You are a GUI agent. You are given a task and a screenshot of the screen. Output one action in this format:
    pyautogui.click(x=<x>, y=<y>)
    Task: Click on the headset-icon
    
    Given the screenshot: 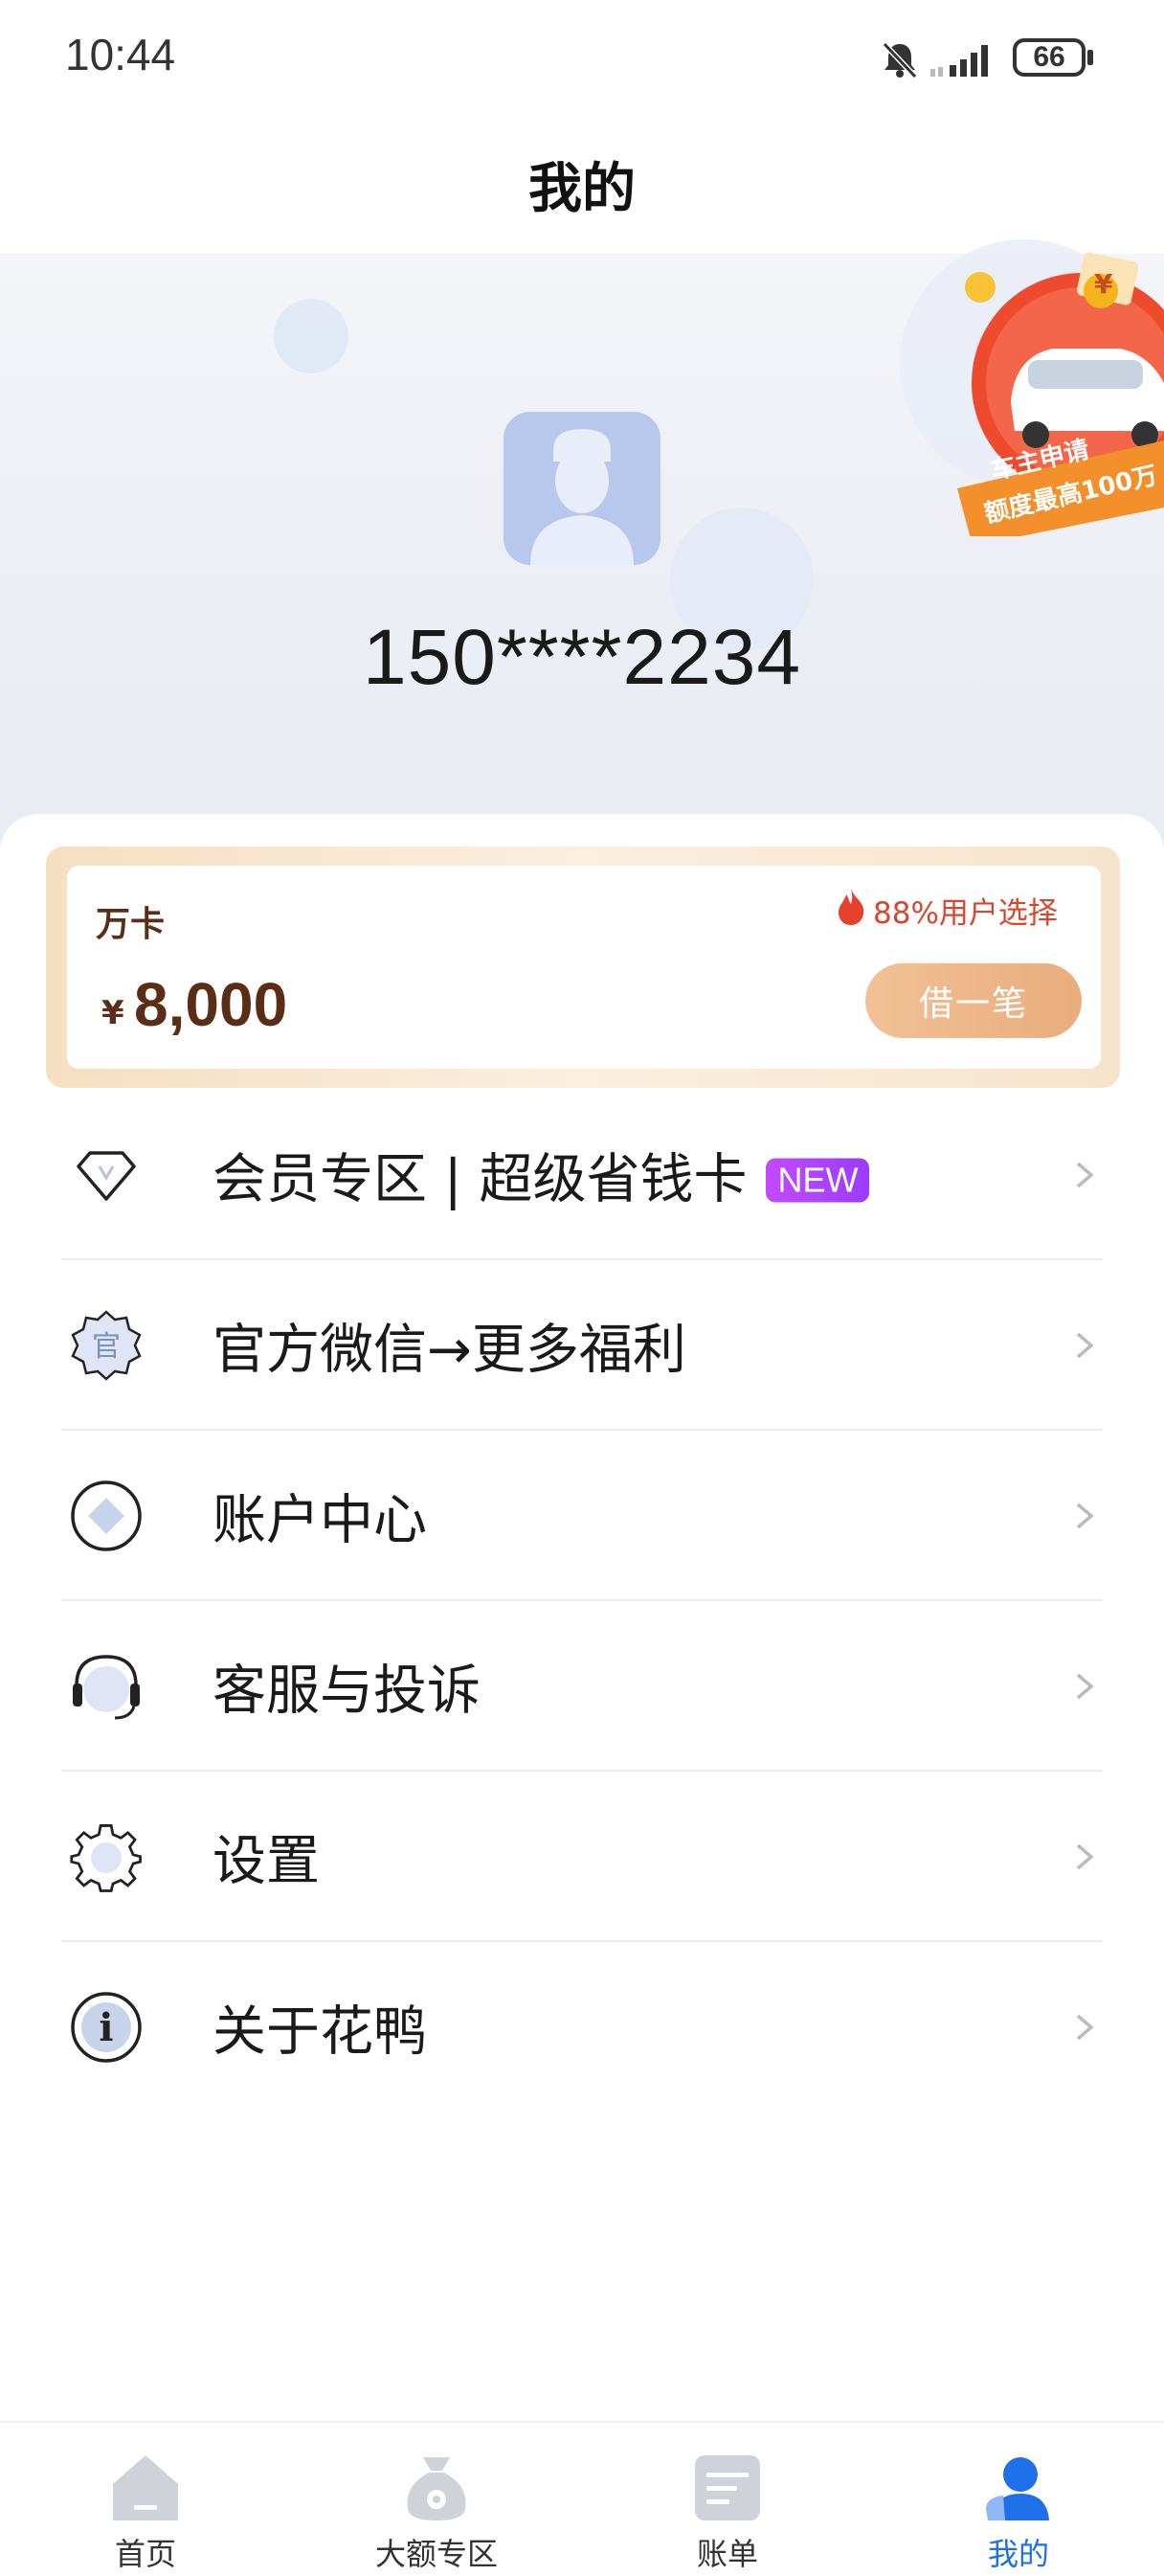 What is the action you would take?
    pyautogui.click(x=106, y=1687)
    